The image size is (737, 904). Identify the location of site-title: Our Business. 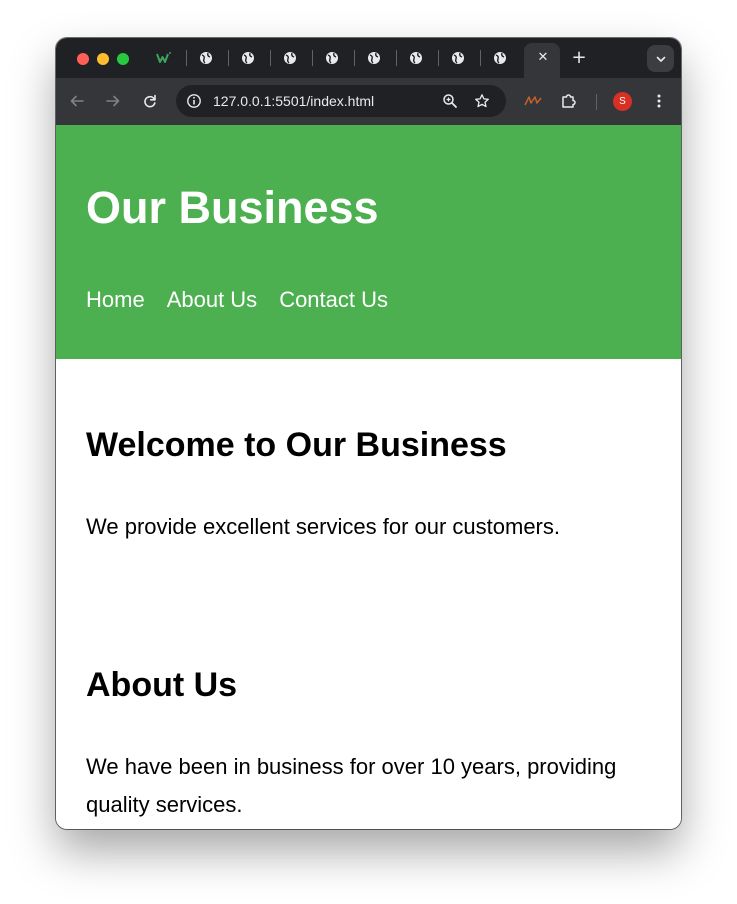
(232, 207).